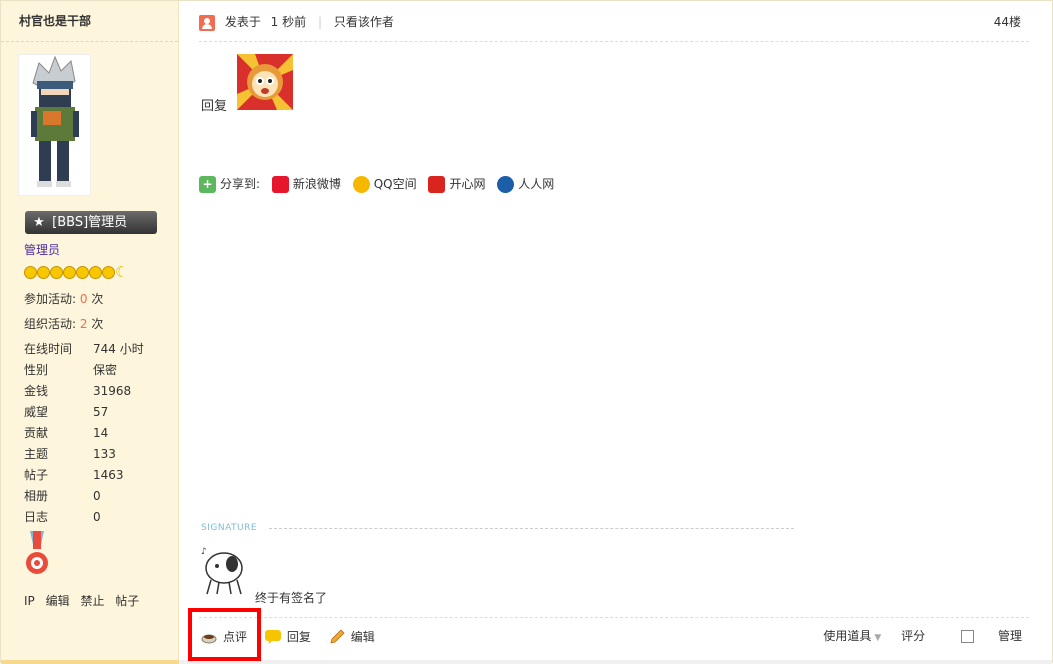 This screenshot has height=664, width=1053. What do you see at coordinates (967, 636) in the screenshot?
I see `manage-checkbox` at bounding box center [967, 636].